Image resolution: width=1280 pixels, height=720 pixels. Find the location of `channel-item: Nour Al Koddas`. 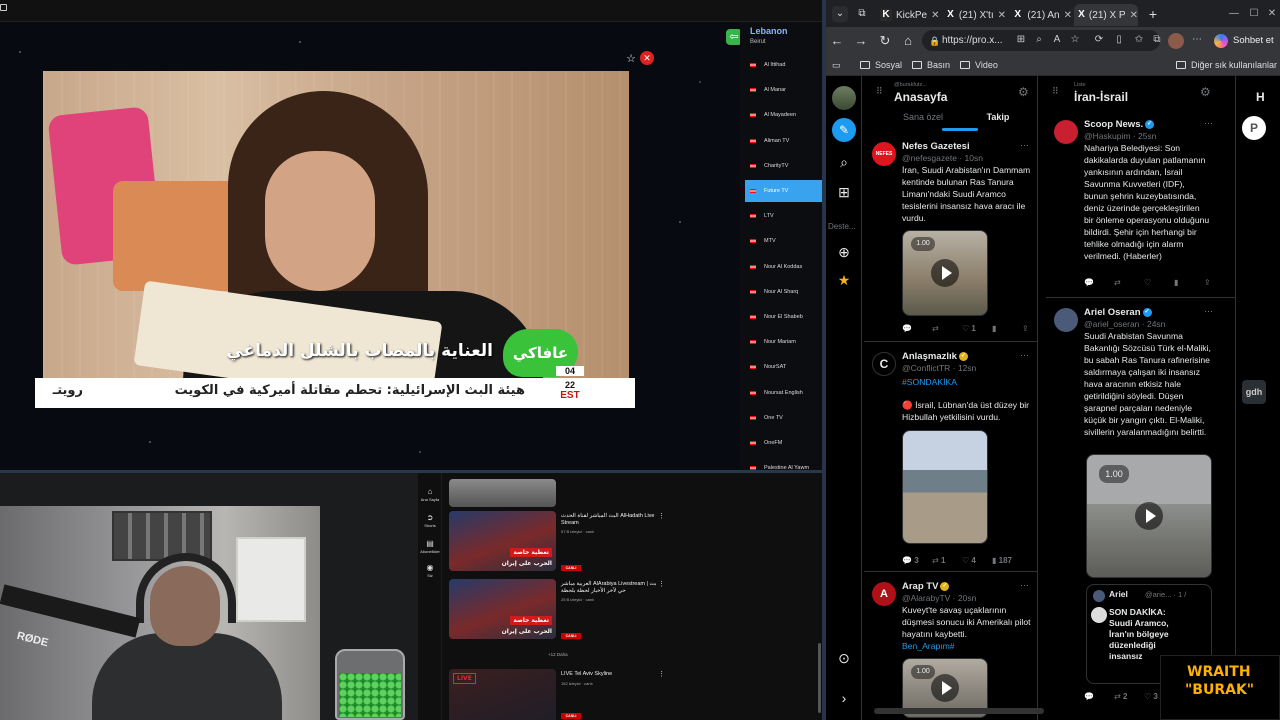

channel-item: Nour Al Koddas is located at coordinates (783, 267).